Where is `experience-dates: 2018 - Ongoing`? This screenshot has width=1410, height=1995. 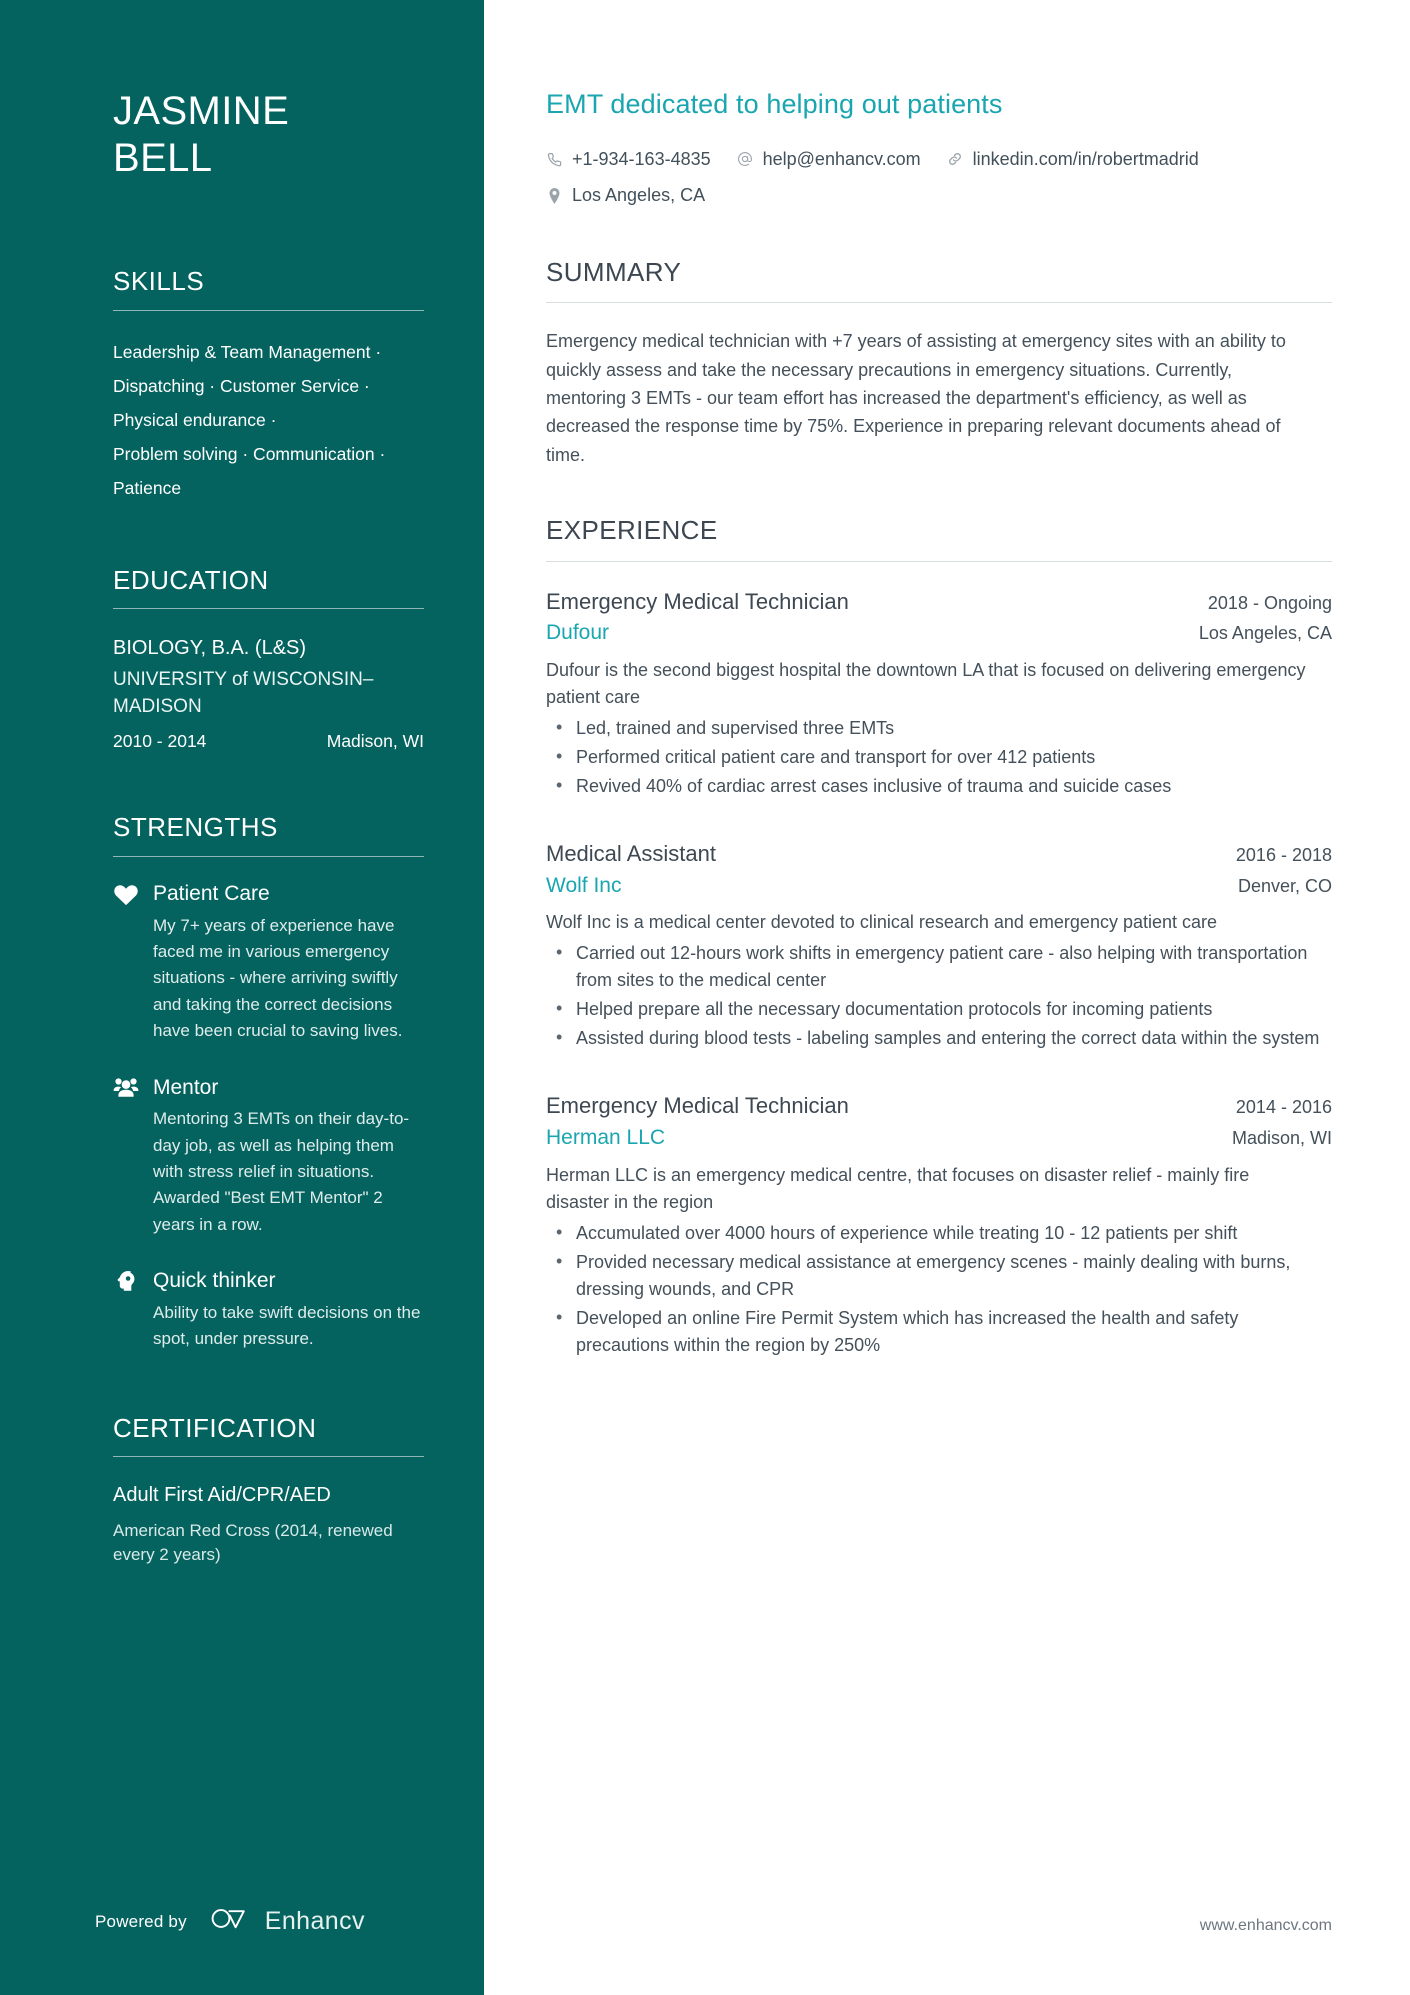 experience-dates: 2018 - Ongoing is located at coordinates (1269, 602).